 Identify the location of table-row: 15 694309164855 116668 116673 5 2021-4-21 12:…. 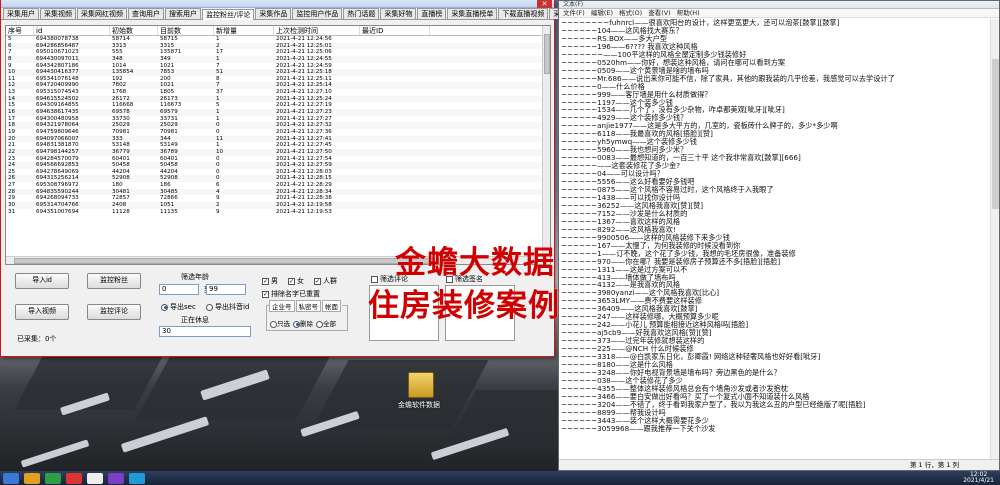
(278, 105).